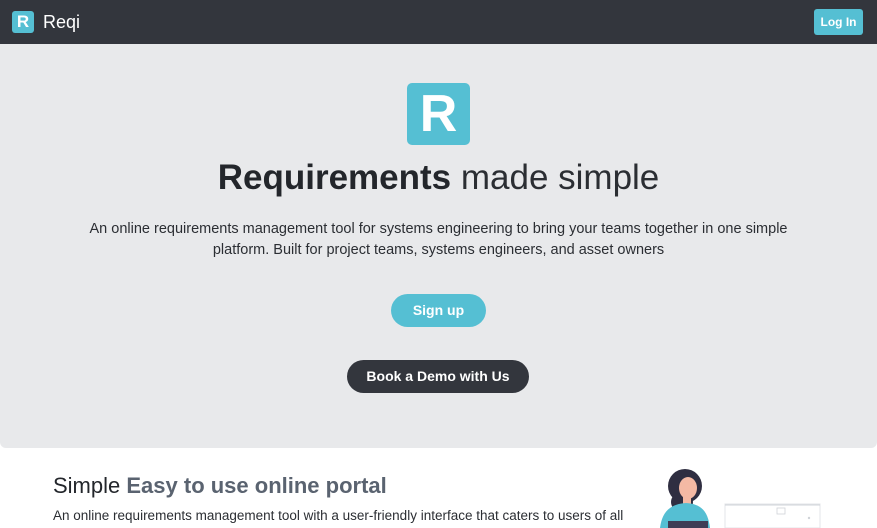  What do you see at coordinates (838, 22) in the screenshot?
I see `login-button: Log In` at bounding box center [838, 22].